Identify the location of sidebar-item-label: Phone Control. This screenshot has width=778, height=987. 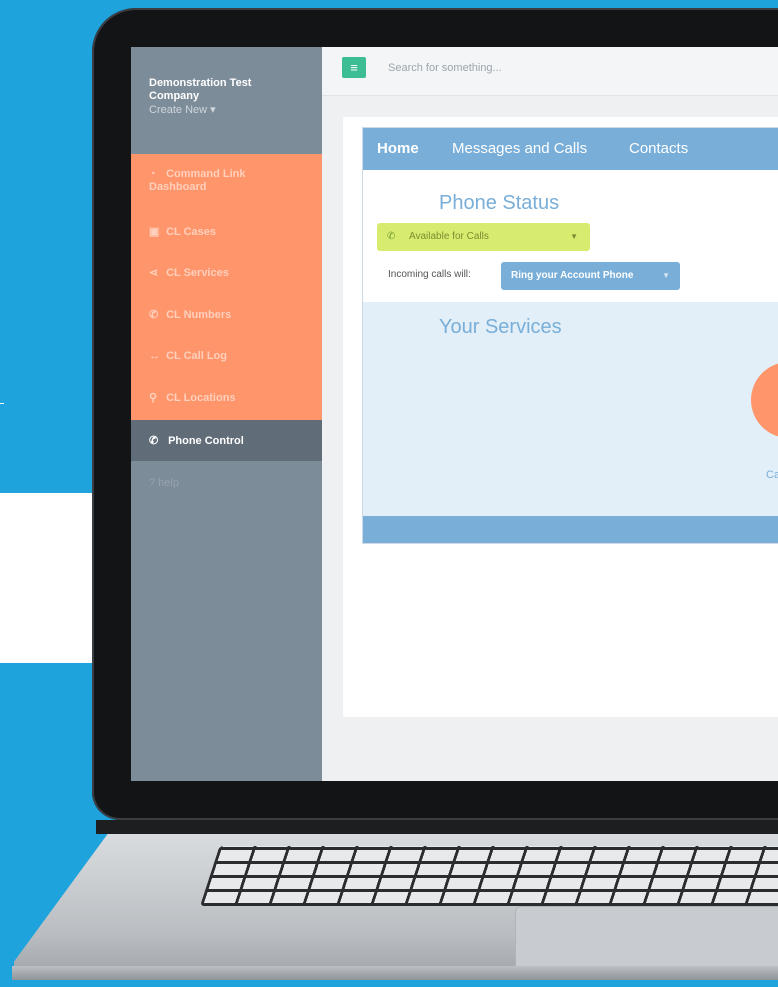
(206, 441).